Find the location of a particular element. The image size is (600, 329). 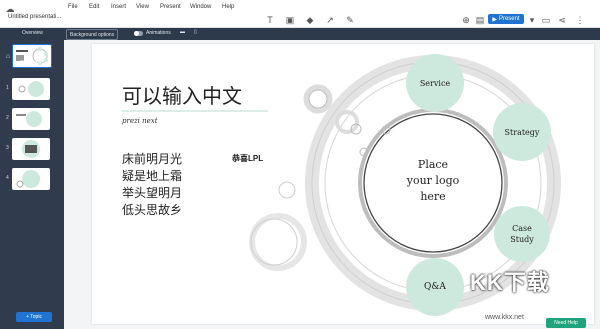

overview-thumbnail-label: Overview is located at coordinates (30, 63).